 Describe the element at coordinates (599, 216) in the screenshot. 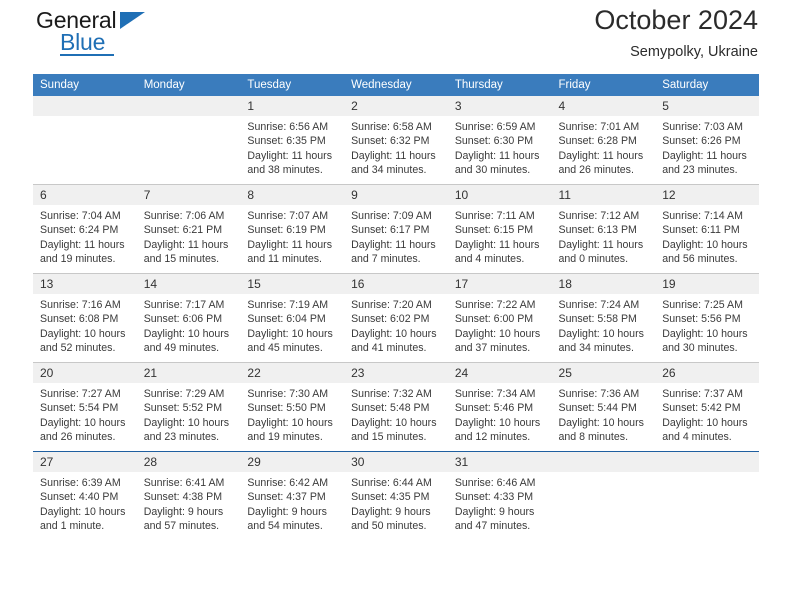

I see `day-detail-line: Sunrise: 7:12 AM` at that location.